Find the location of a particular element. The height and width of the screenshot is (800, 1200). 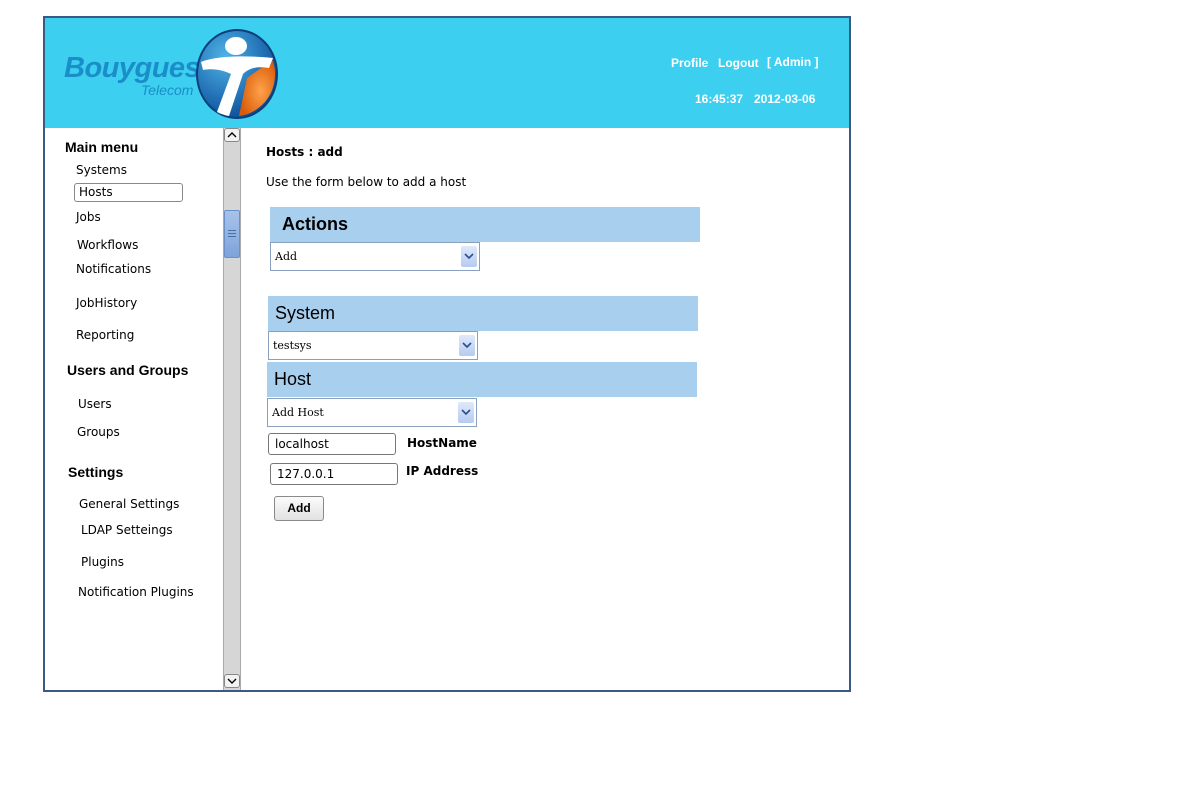

settings-heading: Settings is located at coordinates (96, 472).